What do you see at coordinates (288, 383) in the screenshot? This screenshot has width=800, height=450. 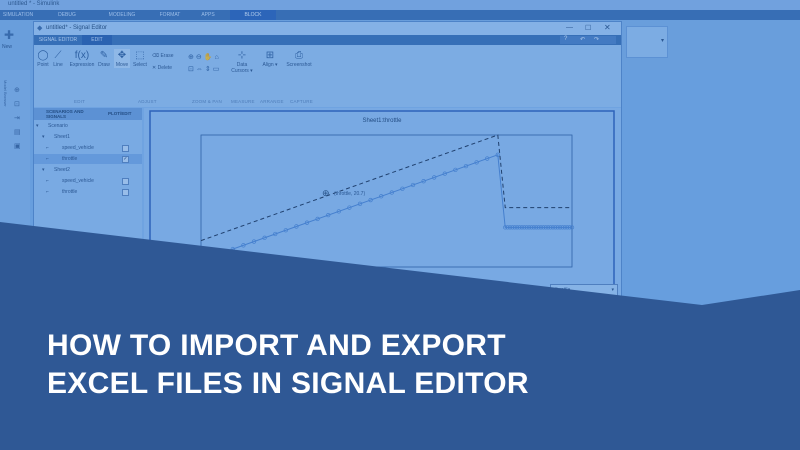 I see `headline-line-2: EXCEL FILES IN SIGNAL EDITOR` at bounding box center [288, 383].